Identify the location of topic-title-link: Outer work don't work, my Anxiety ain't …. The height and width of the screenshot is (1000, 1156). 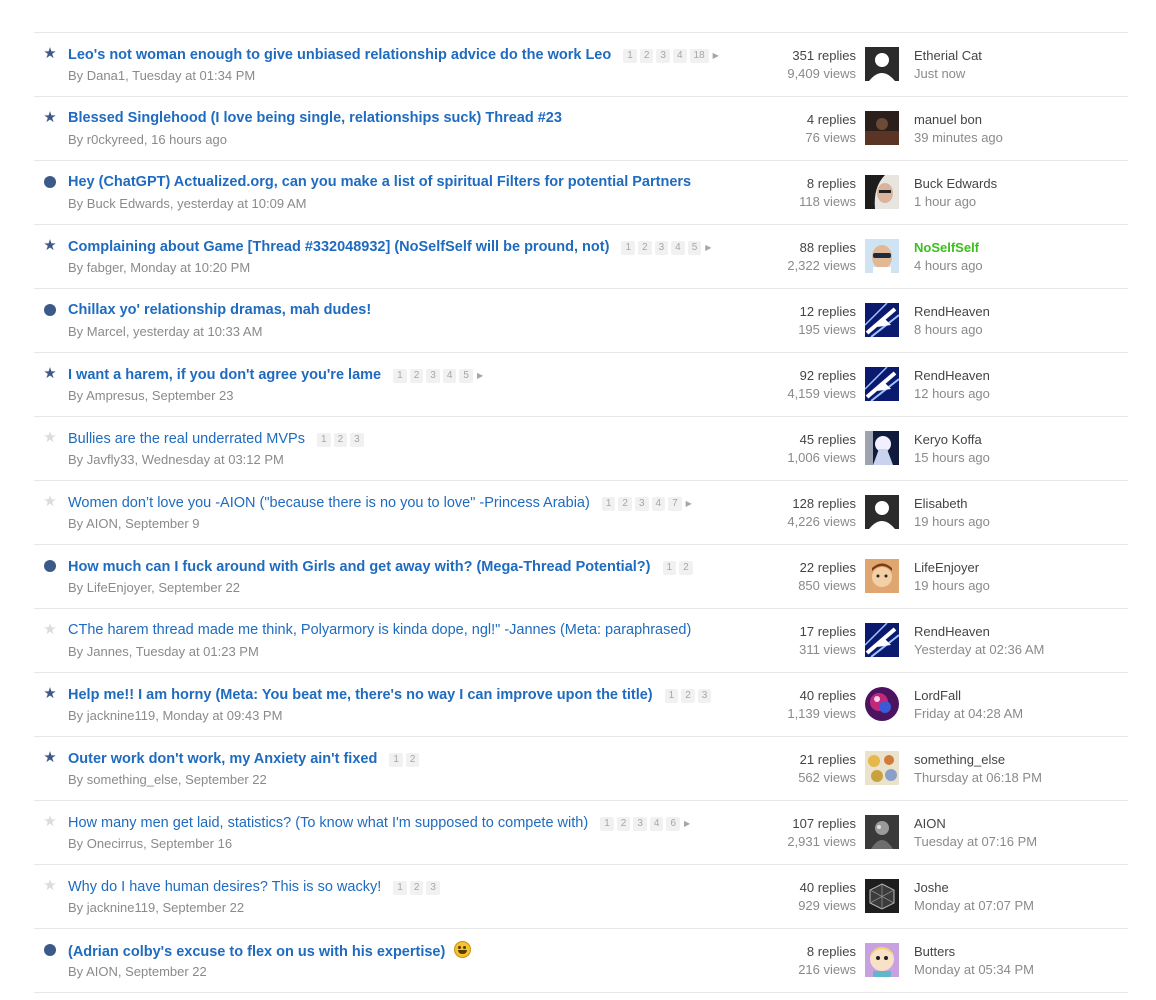
(222, 759).